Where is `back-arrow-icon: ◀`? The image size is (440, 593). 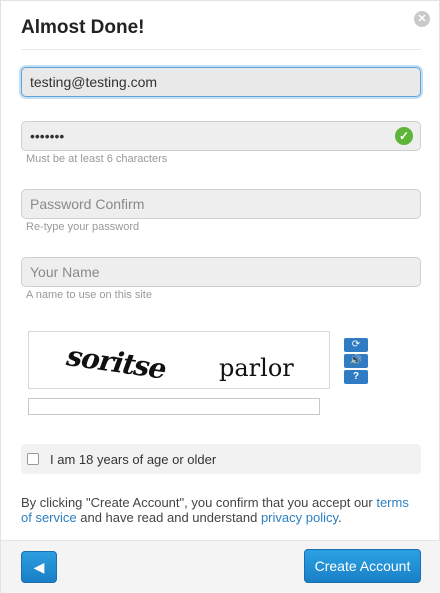
back-arrow-icon: ◀ is located at coordinates (39, 567).